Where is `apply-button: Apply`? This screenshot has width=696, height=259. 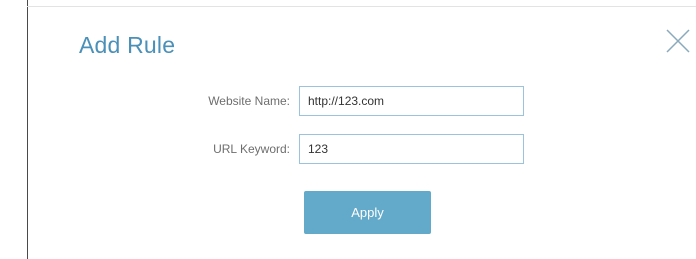
apply-button: Apply is located at coordinates (367, 212).